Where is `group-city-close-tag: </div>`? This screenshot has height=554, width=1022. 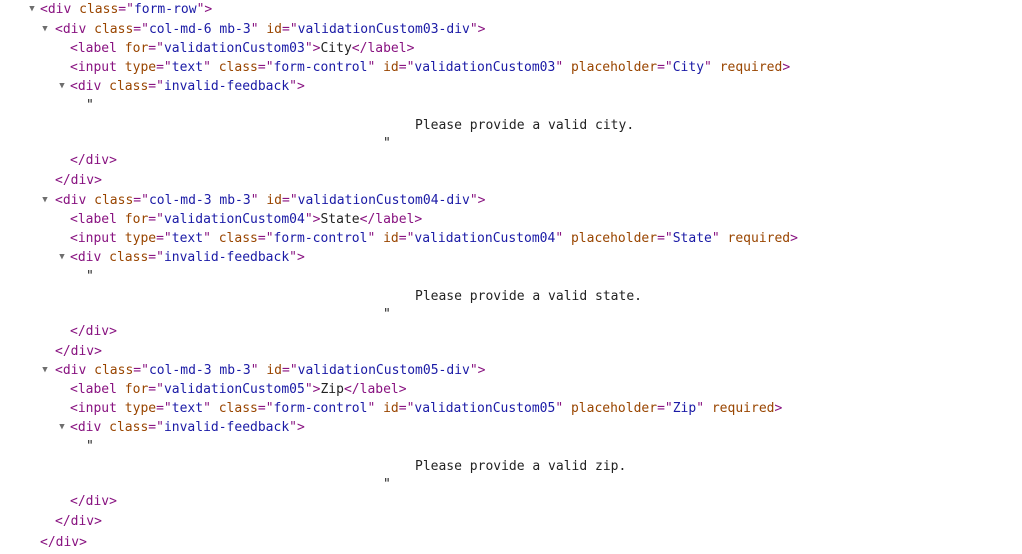
group-city-close-tag: </div> is located at coordinates (78, 180).